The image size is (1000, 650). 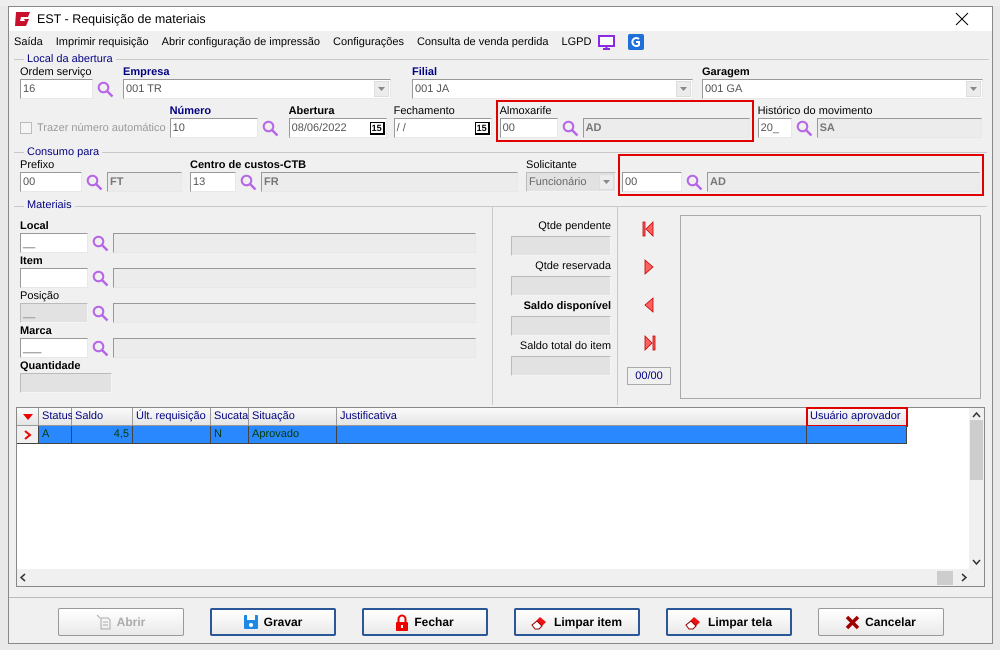 I want to click on description-field: SA, so click(x=899, y=128).